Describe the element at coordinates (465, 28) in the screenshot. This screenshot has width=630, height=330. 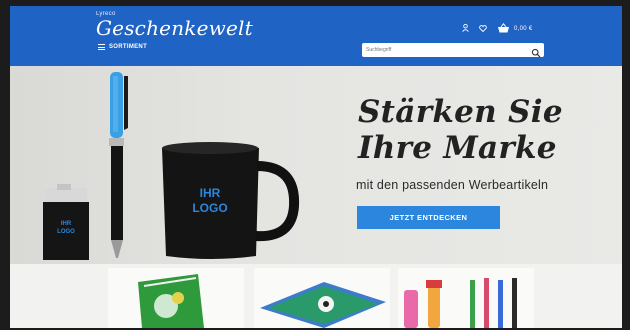
I see `user-icon` at that location.